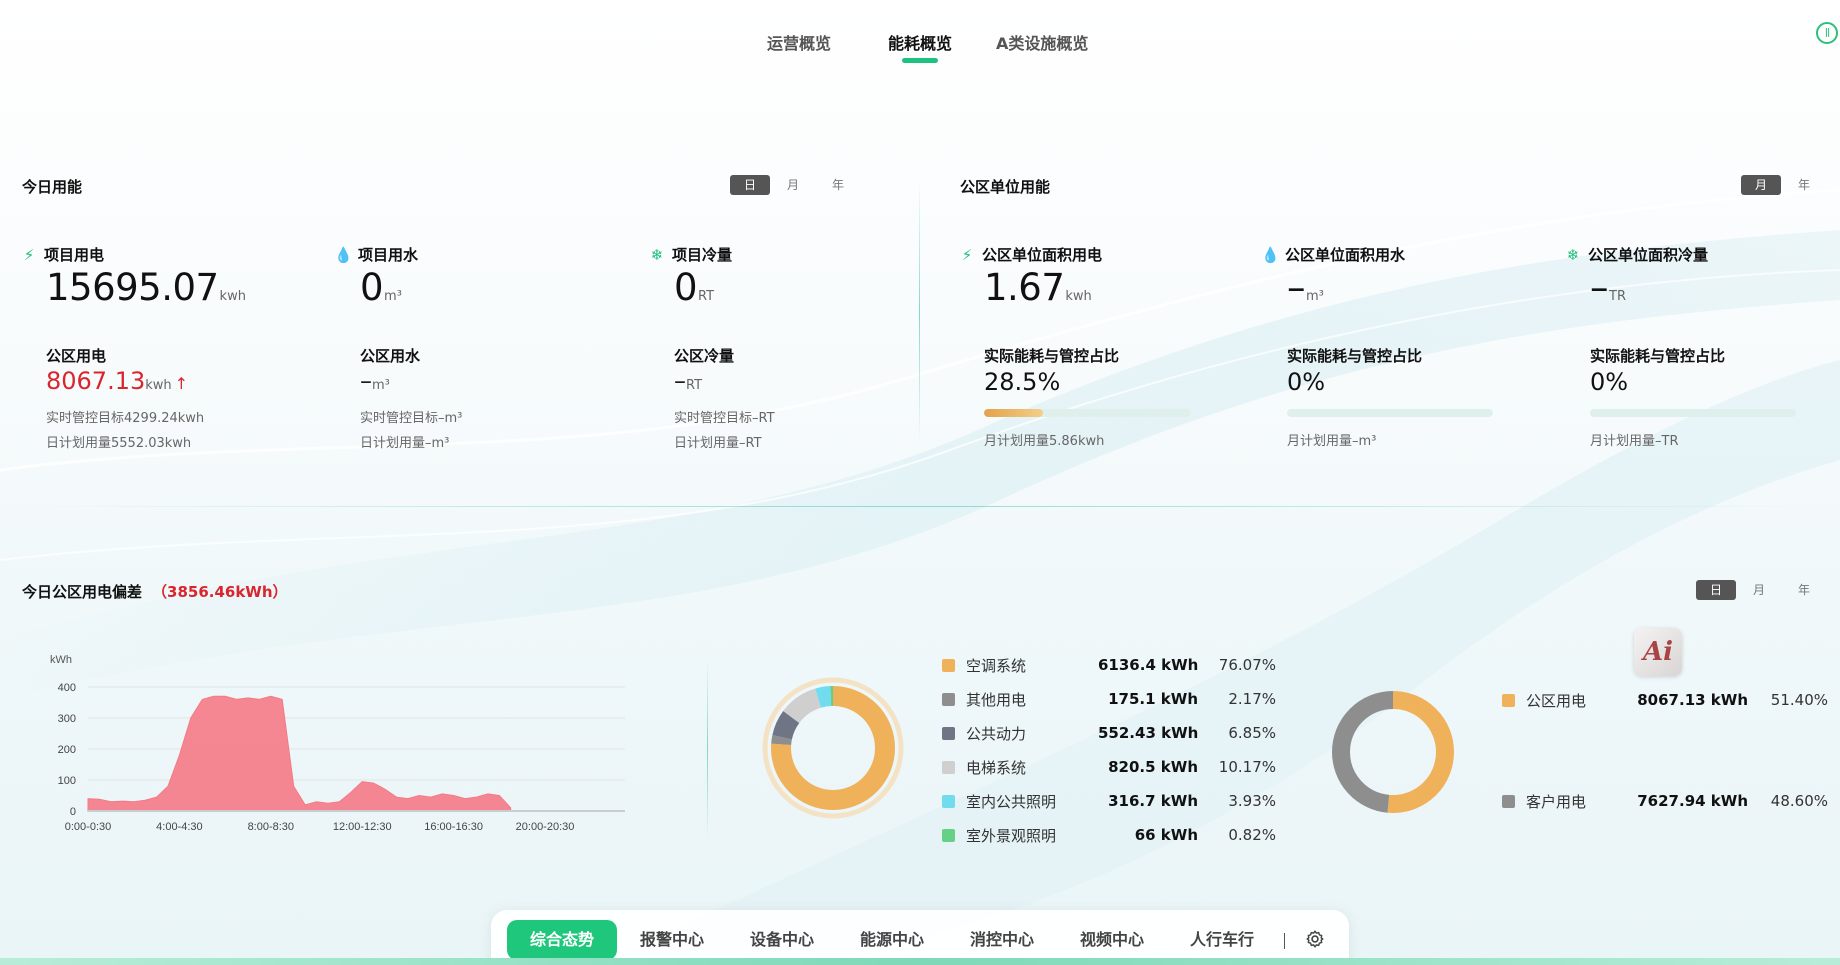 The height and width of the screenshot is (965, 1840). I want to click on public-water-value: –m³, so click(375, 381).